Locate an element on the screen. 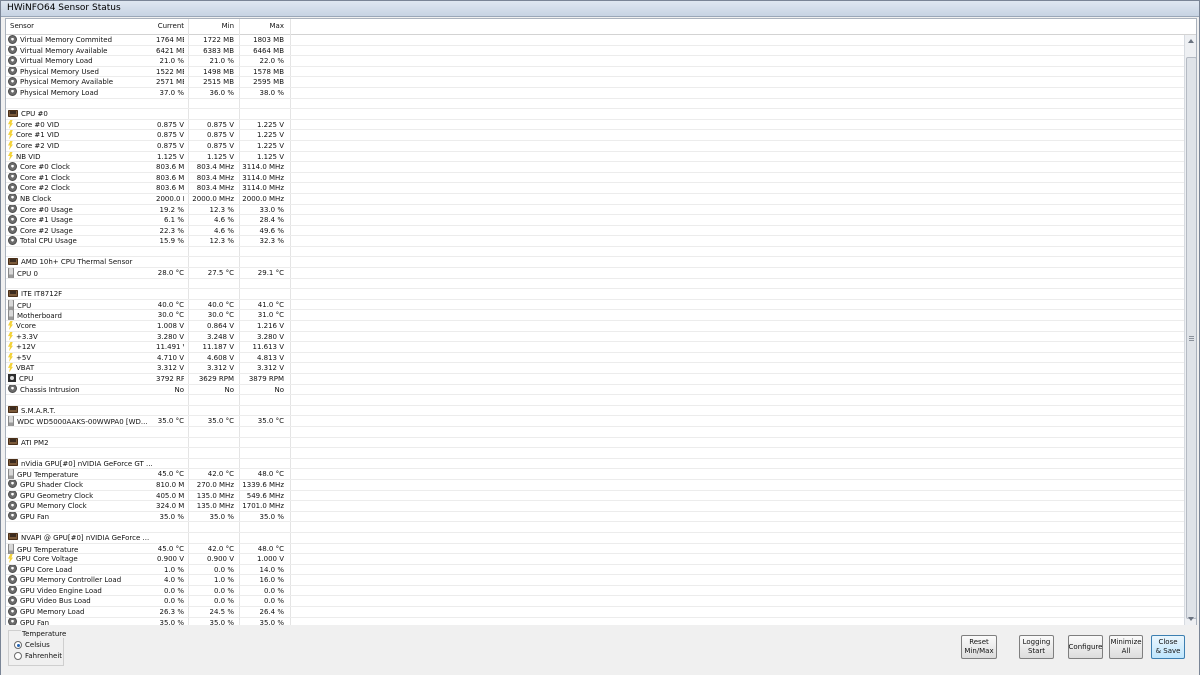 The height and width of the screenshot is (675, 1200). sensor-name: GPU Geometry Clock is located at coordinates (83, 495).